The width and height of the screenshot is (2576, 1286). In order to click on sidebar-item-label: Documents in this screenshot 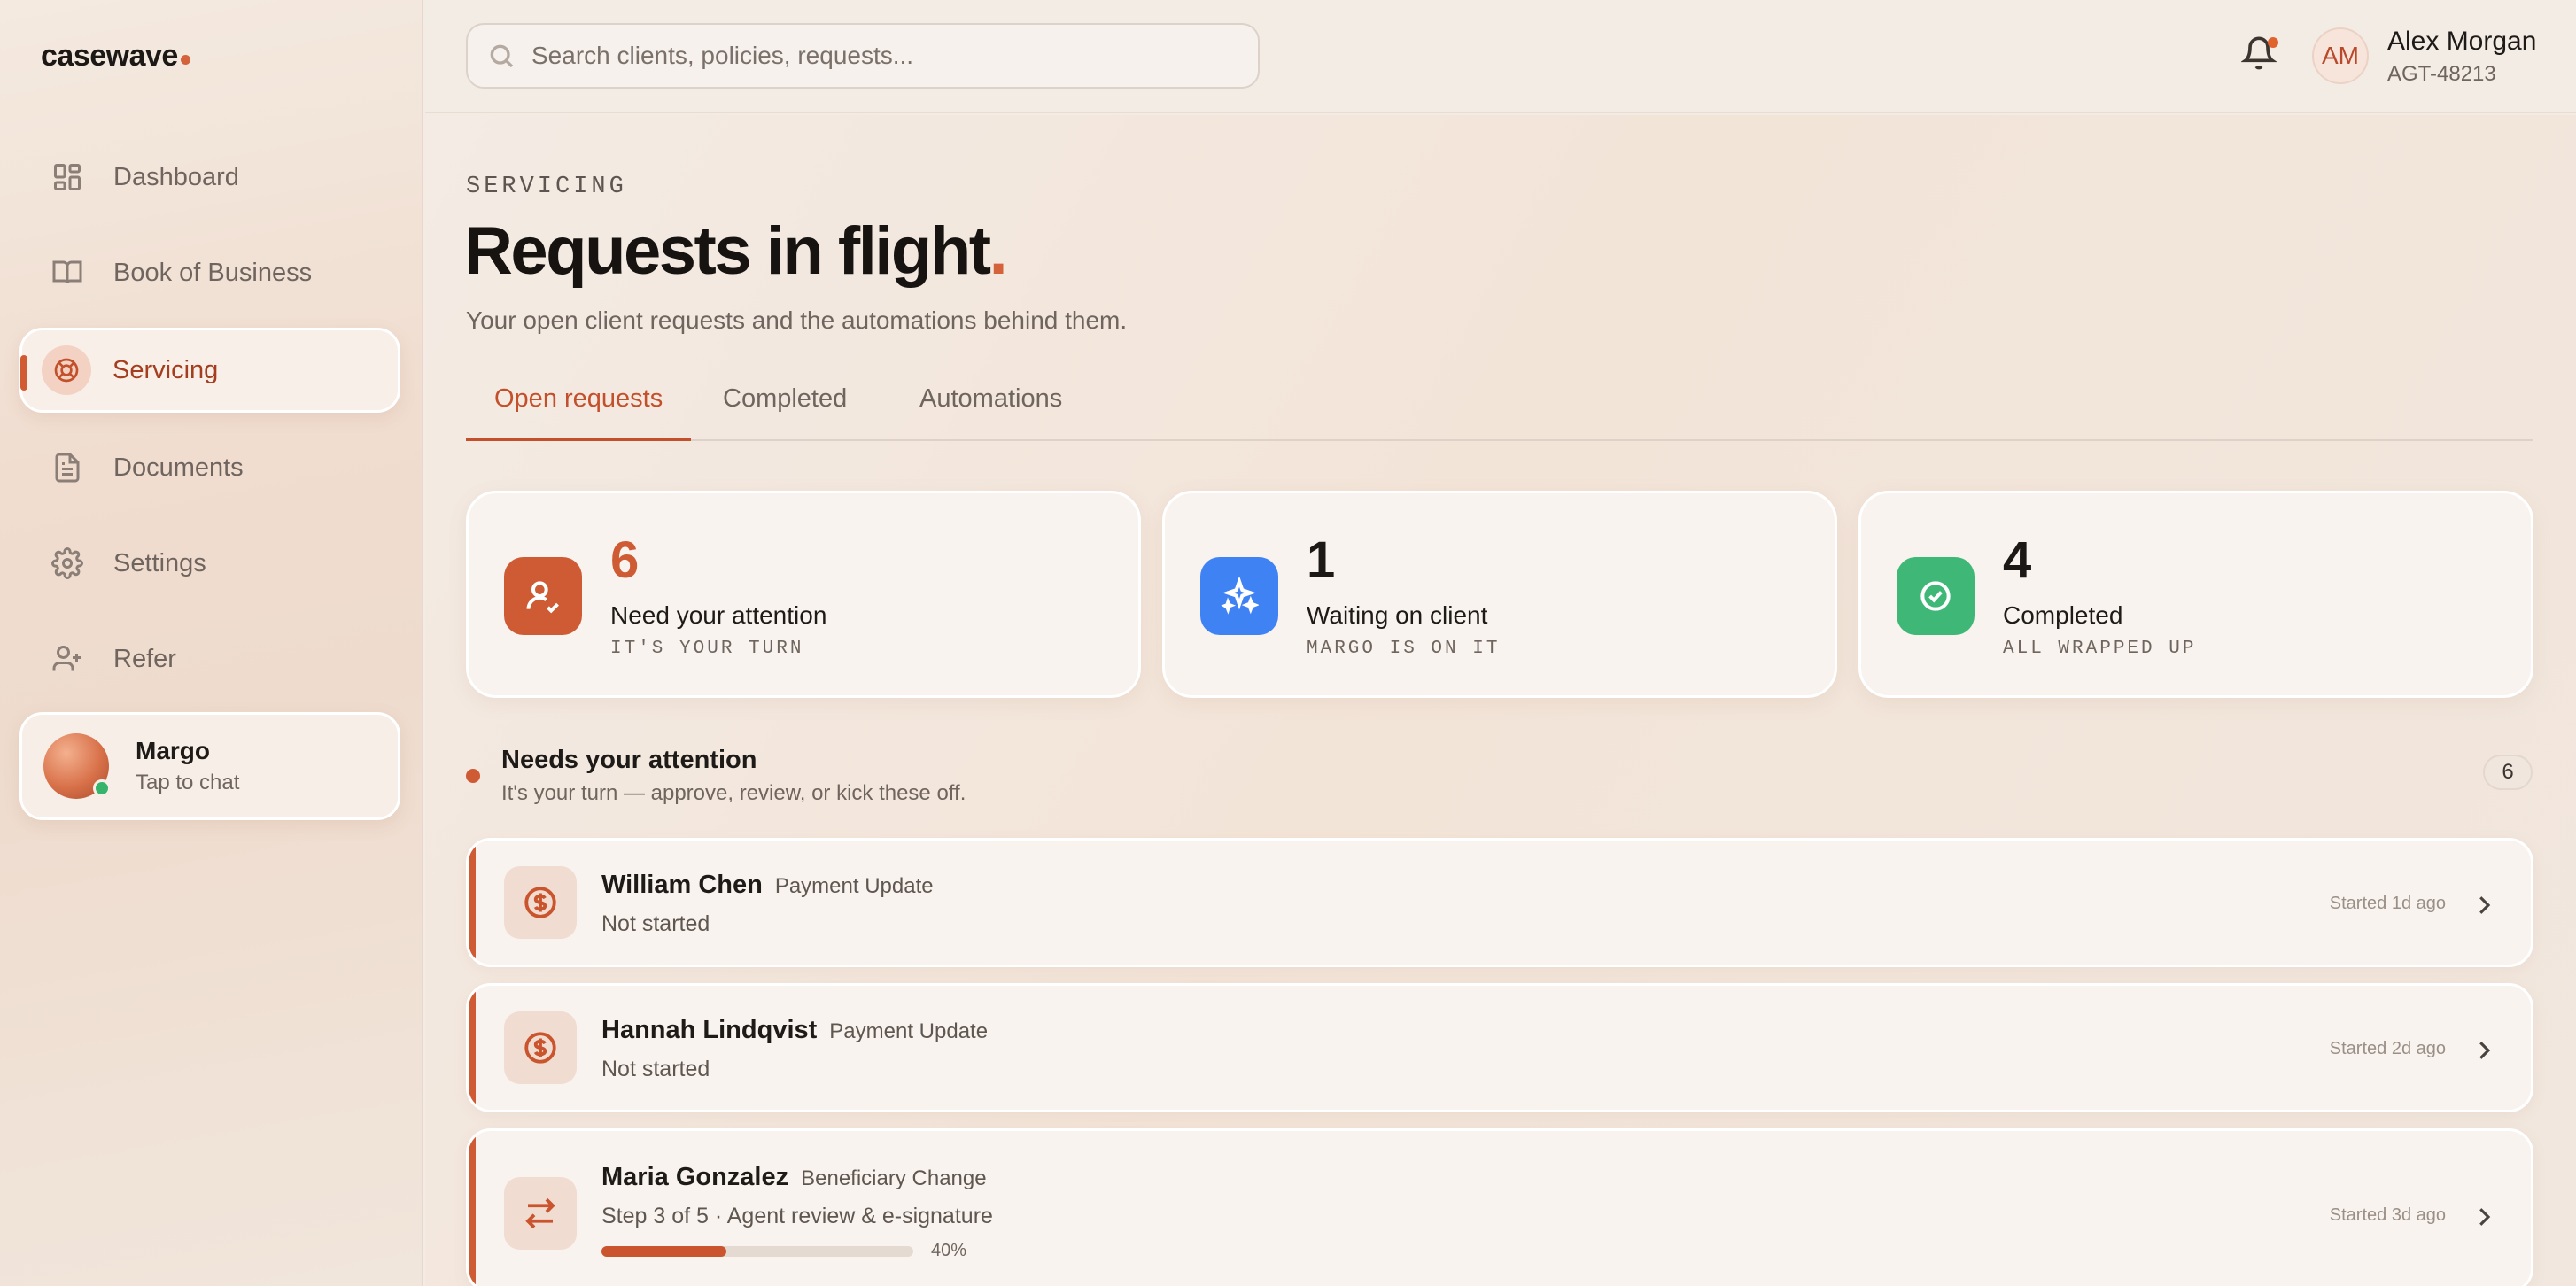, I will do `click(178, 467)`.